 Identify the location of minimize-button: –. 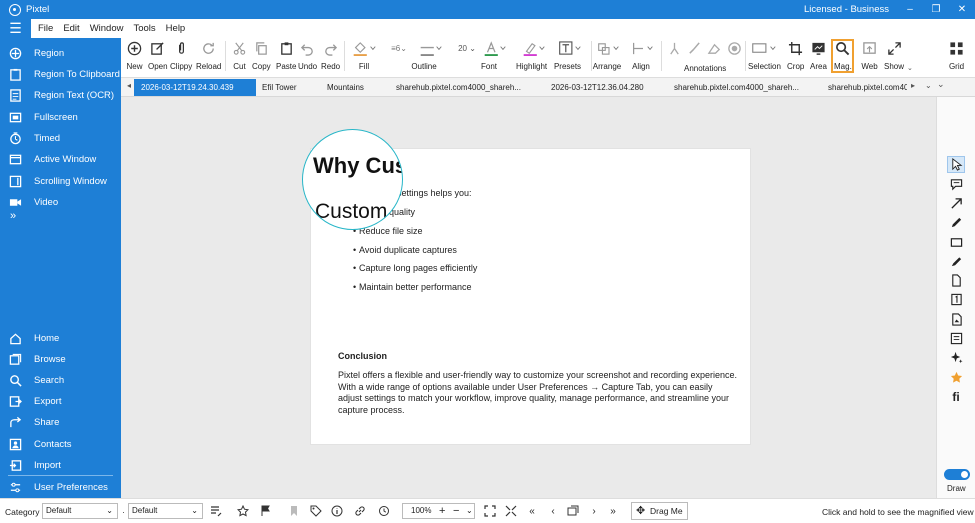
(910, 9).